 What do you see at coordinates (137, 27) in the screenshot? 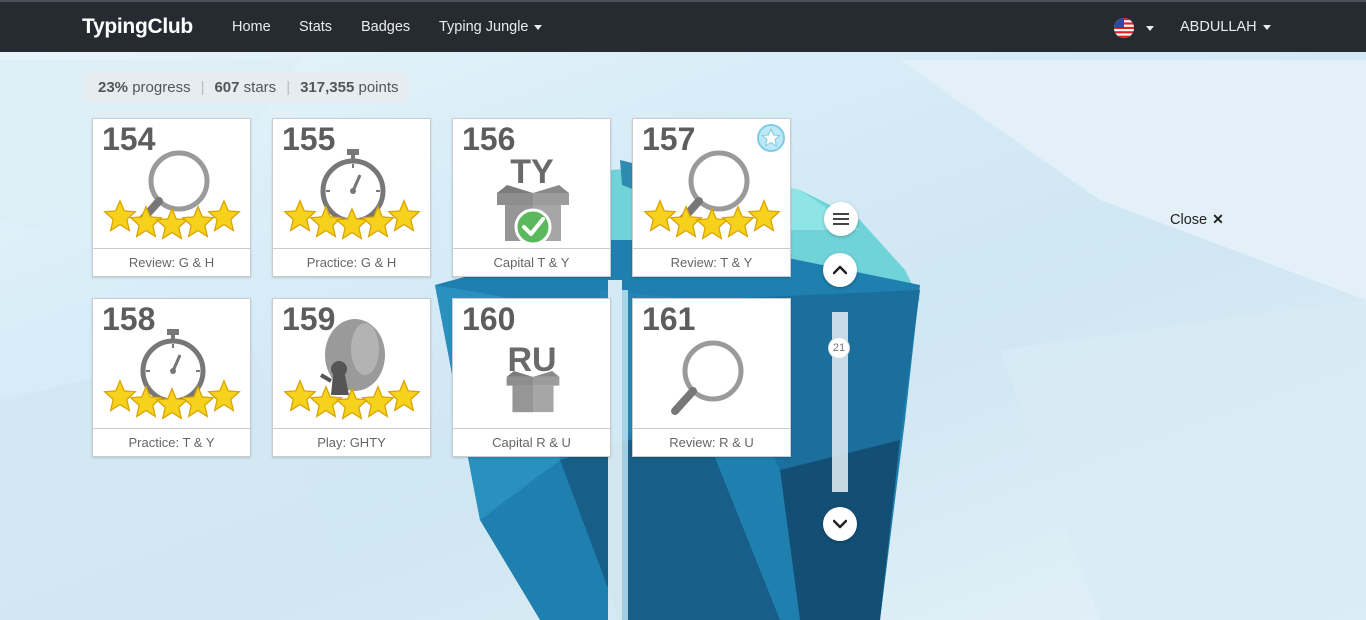
I see `brand-logo: TypingClub` at bounding box center [137, 27].